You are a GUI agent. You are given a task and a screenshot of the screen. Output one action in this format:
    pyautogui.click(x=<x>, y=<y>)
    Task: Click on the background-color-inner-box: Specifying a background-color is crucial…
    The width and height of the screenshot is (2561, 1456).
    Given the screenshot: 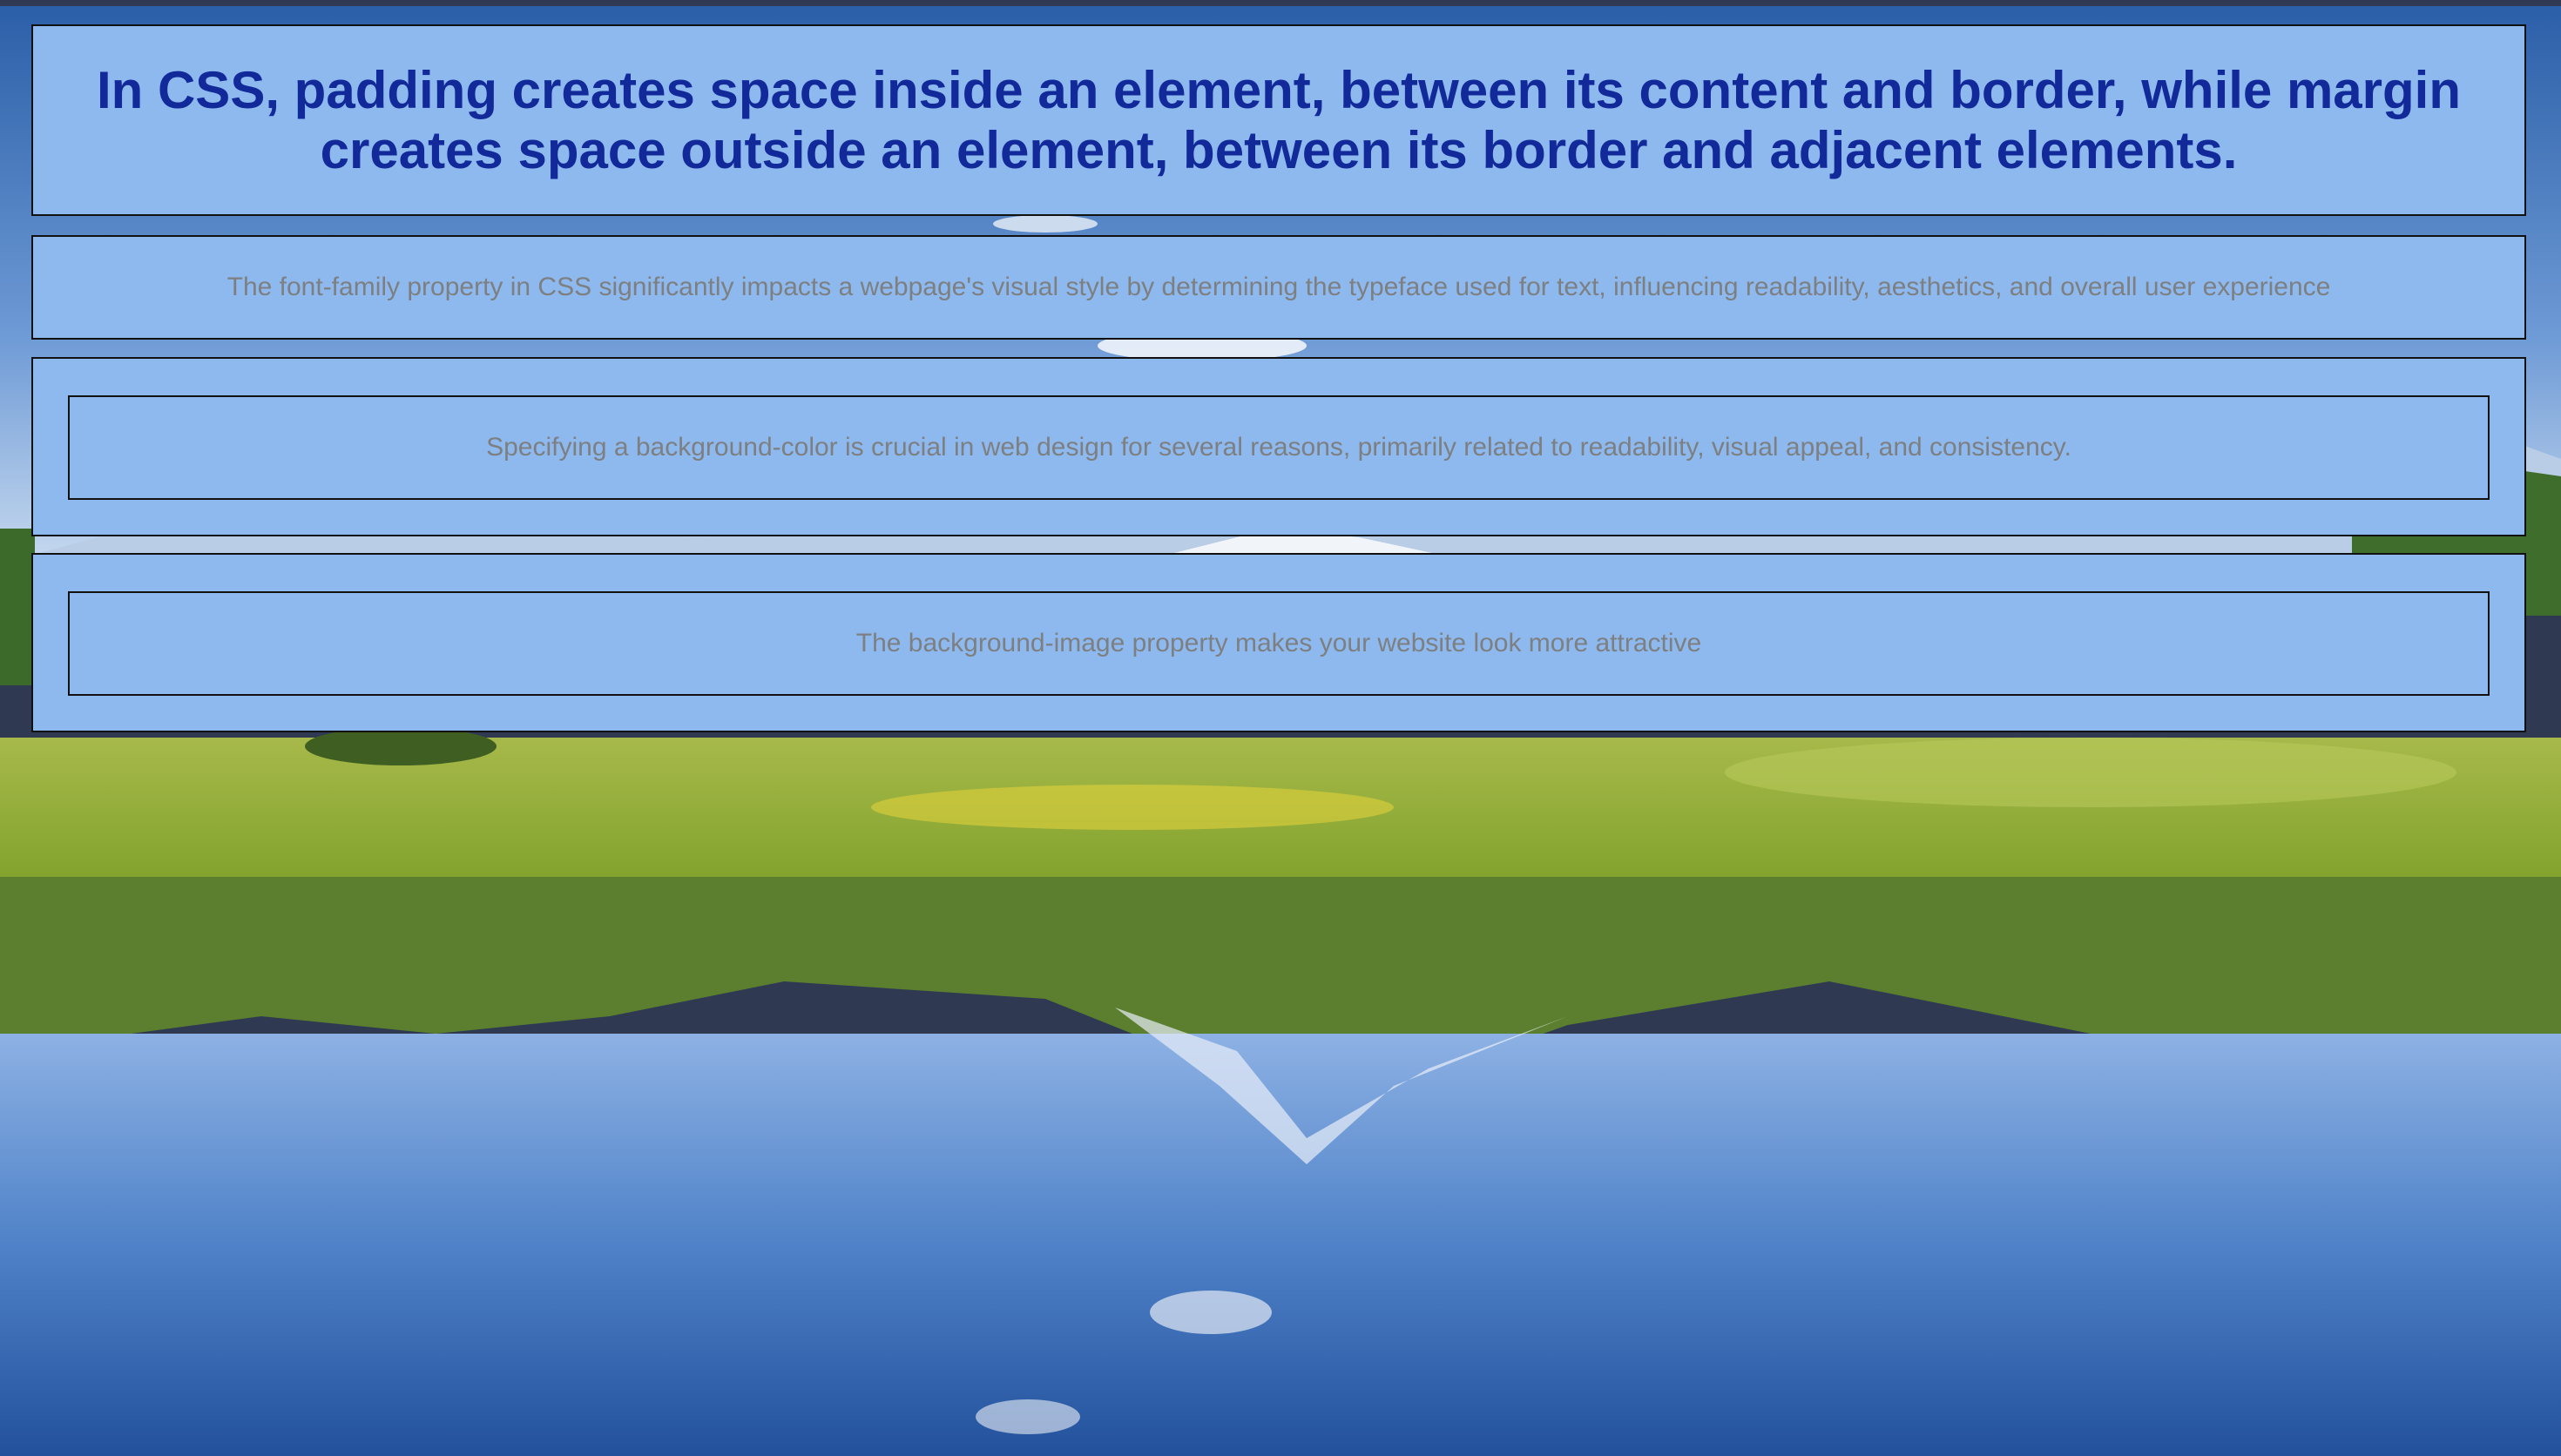 What is the action you would take?
    pyautogui.click(x=1279, y=447)
    